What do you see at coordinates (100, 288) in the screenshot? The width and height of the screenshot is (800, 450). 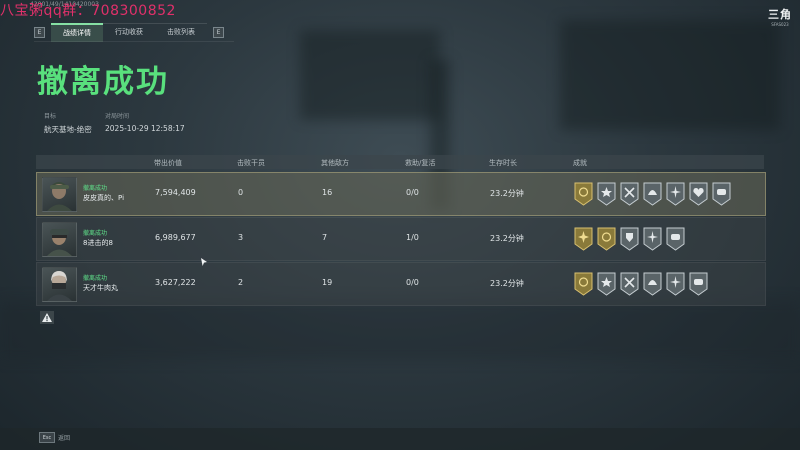 I see `player-name: 天才牛肉丸` at bounding box center [100, 288].